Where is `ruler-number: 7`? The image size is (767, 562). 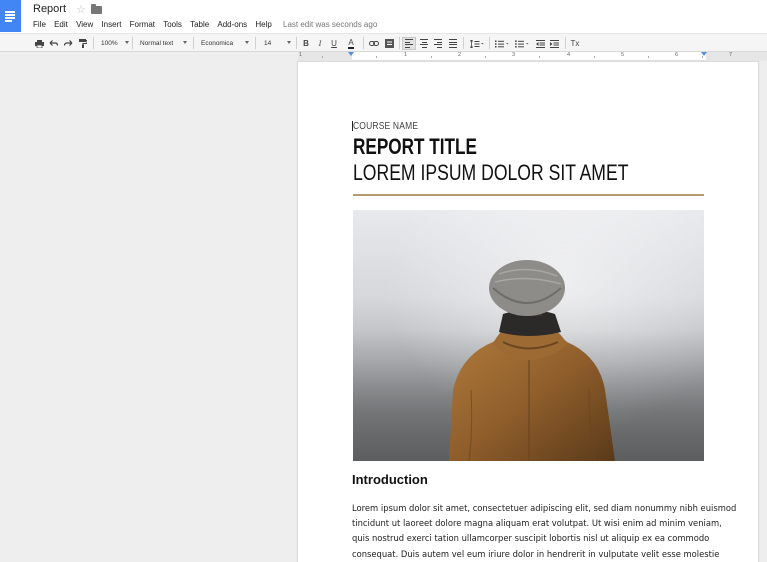 ruler-number: 7 is located at coordinates (731, 55).